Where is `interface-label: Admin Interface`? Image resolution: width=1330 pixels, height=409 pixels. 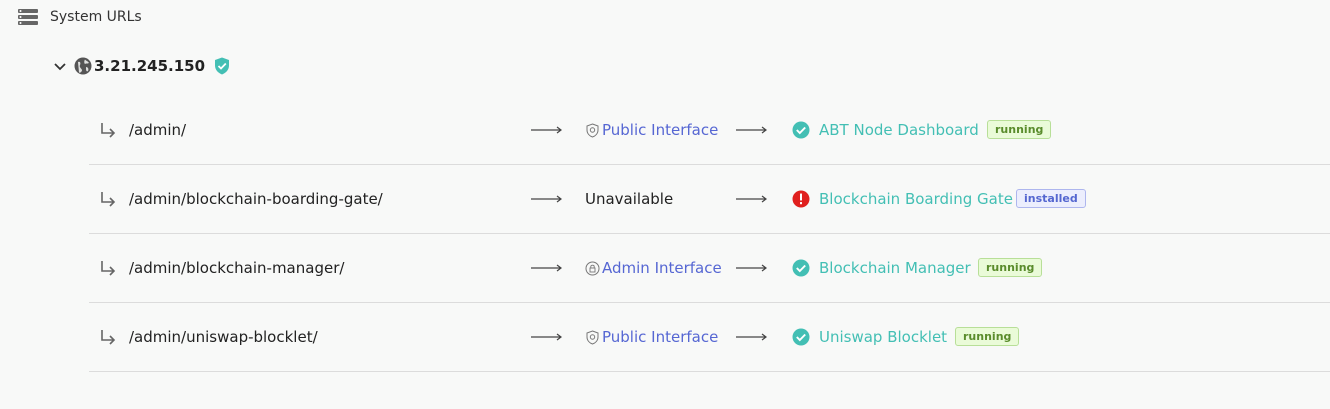 interface-label: Admin Interface is located at coordinates (662, 268).